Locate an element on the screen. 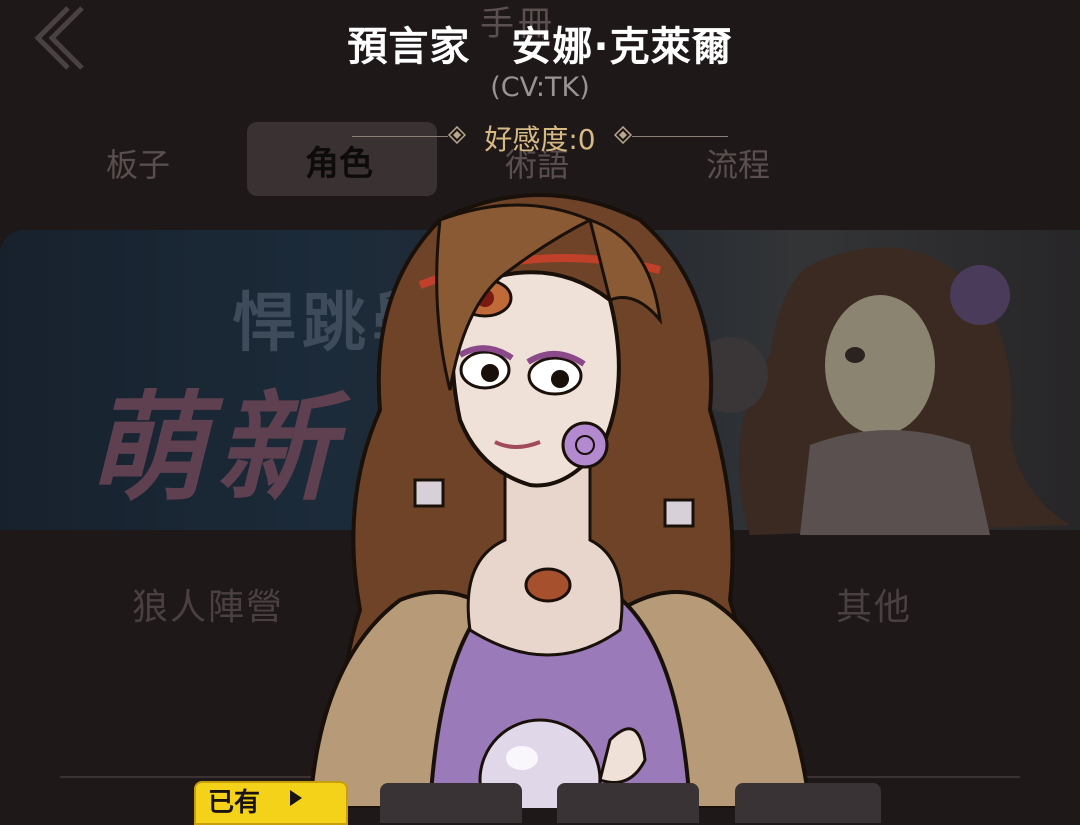  affection-row: 好感度:0 is located at coordinates (540, 136).